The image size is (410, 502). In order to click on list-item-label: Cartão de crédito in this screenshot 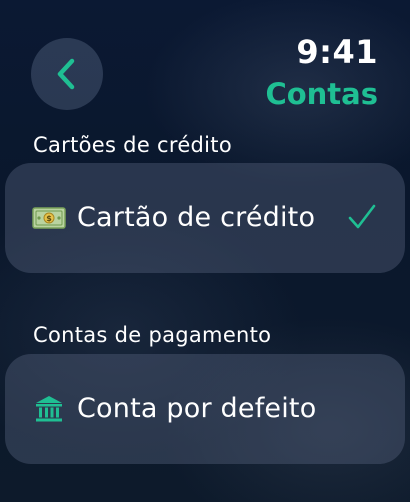, I will do `click(196, 217)`.